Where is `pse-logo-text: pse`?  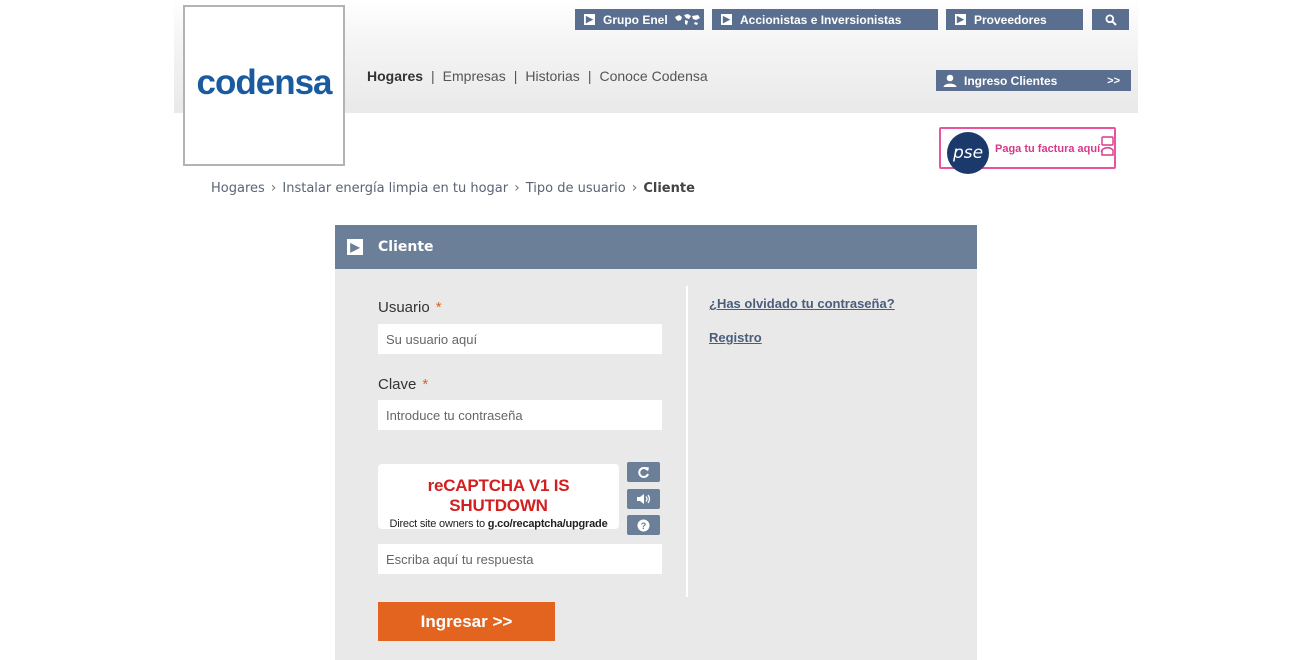
pse-logo-text: pse is located at coordinates (968, 153).